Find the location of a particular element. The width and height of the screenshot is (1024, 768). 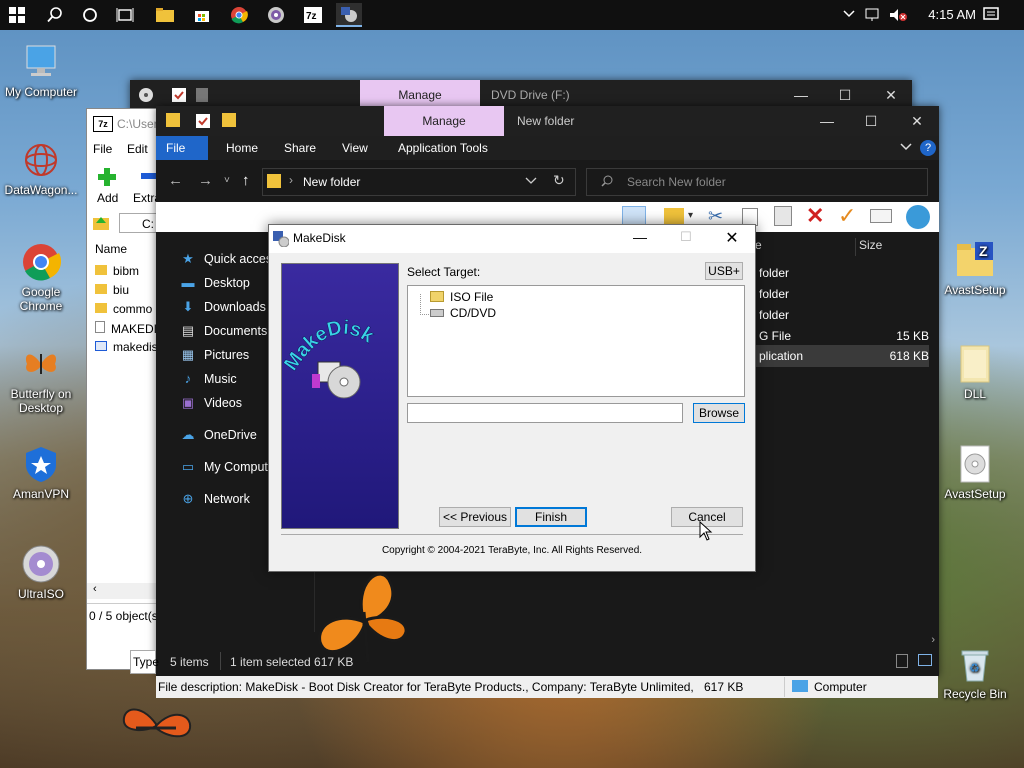

7zip-menu-edit: Edit is located at coordinates (137, 149).